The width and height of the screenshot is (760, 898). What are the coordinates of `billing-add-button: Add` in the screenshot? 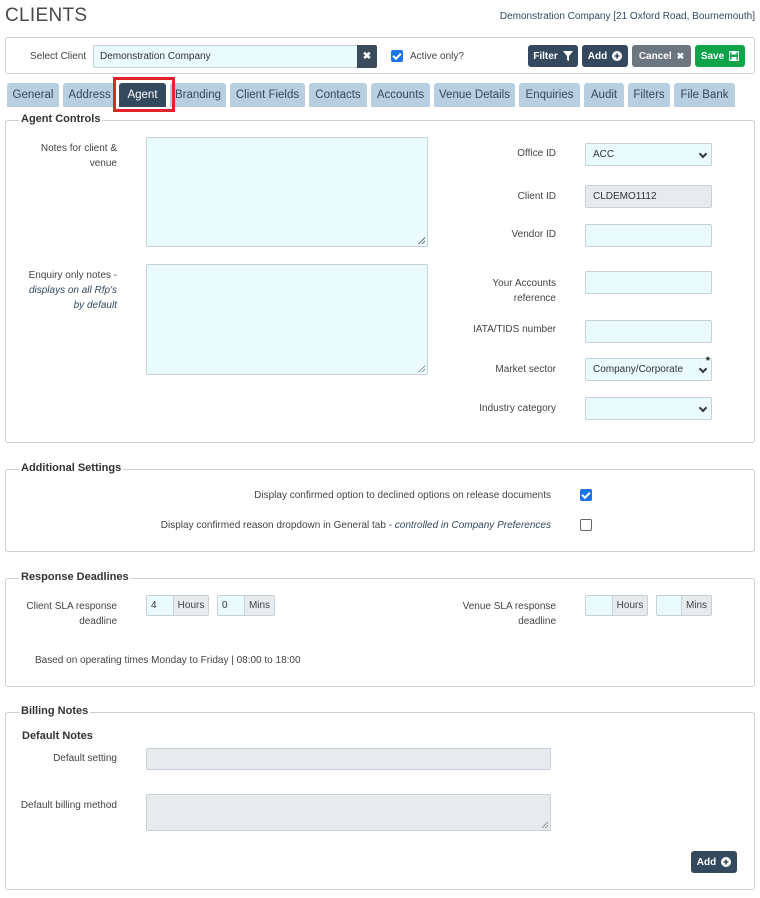 It's located at (714, 862).